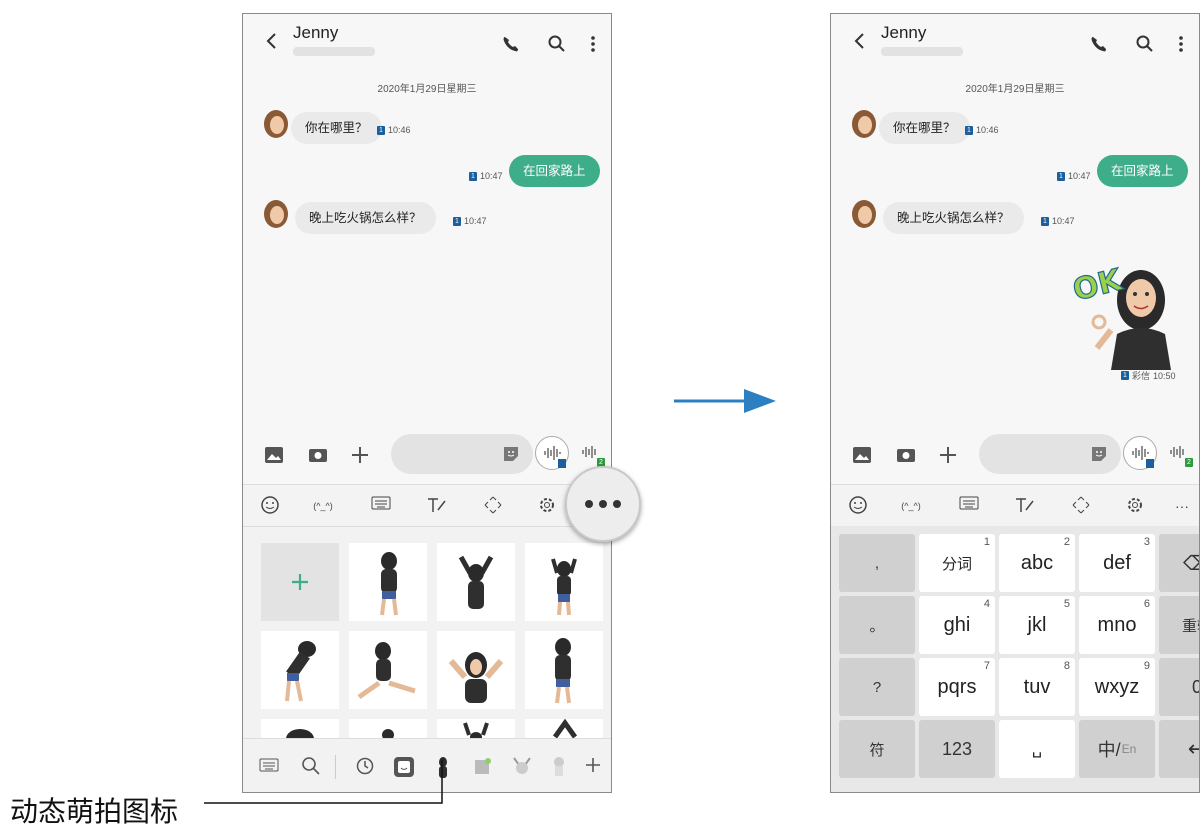 The height and width of the screenshot is (830, 1201). What do you see at coordinates (877, 687) in the screenshot?
I see `key-question: ?` at bounding box center [877, 687].